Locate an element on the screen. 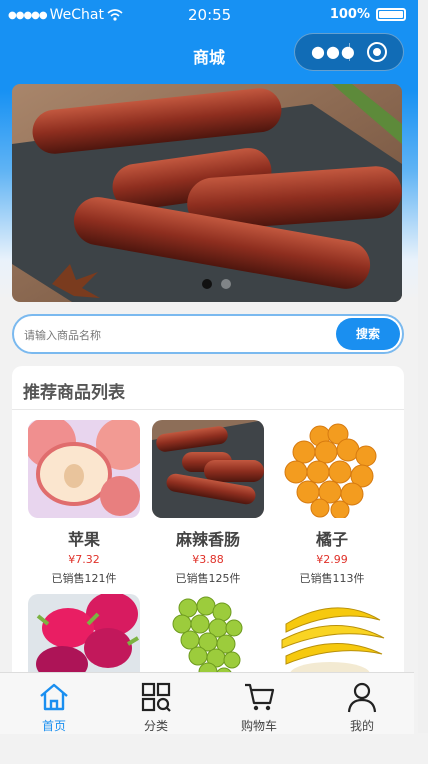 The image size is (428, 764). product-sales: 已销售113件 is located at coordinates (332, 578).